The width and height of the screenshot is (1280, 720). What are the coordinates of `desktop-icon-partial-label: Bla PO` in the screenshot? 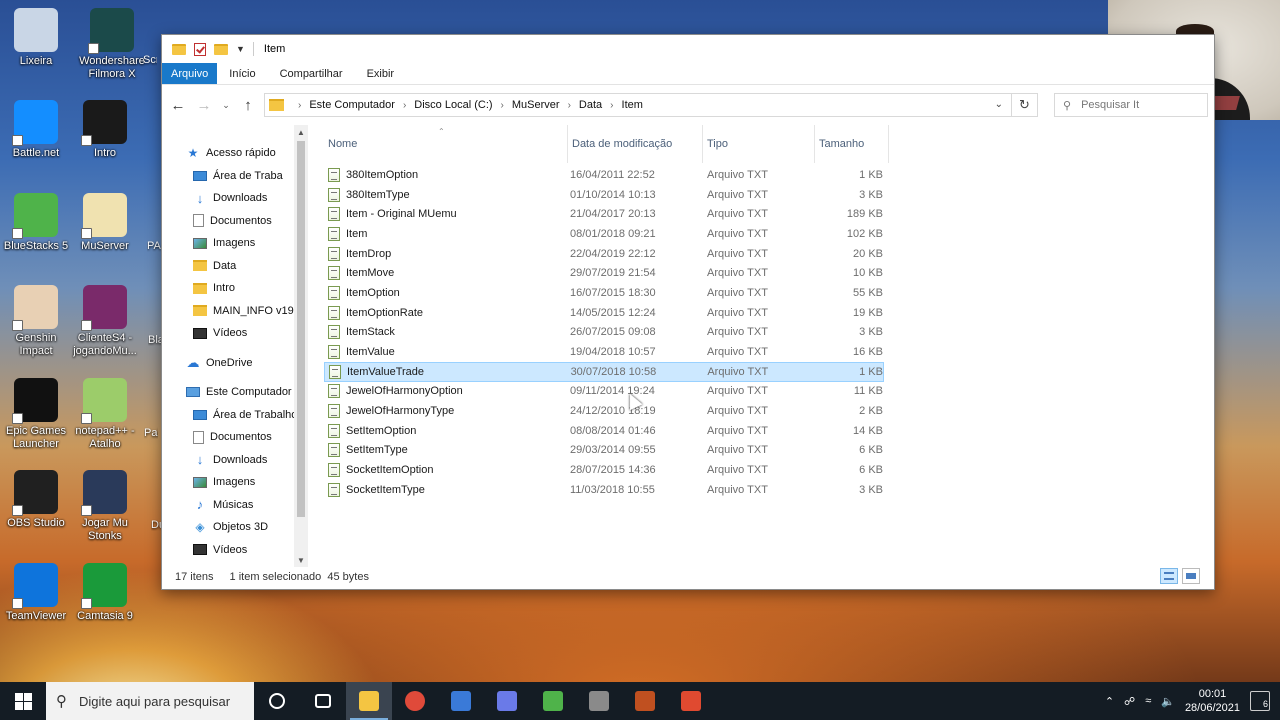 It's located at (155, 340).